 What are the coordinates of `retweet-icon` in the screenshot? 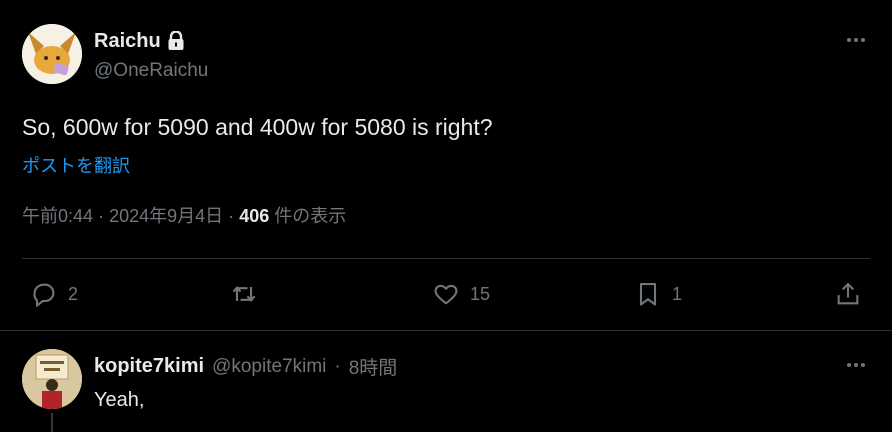 It's located at (244, 294).